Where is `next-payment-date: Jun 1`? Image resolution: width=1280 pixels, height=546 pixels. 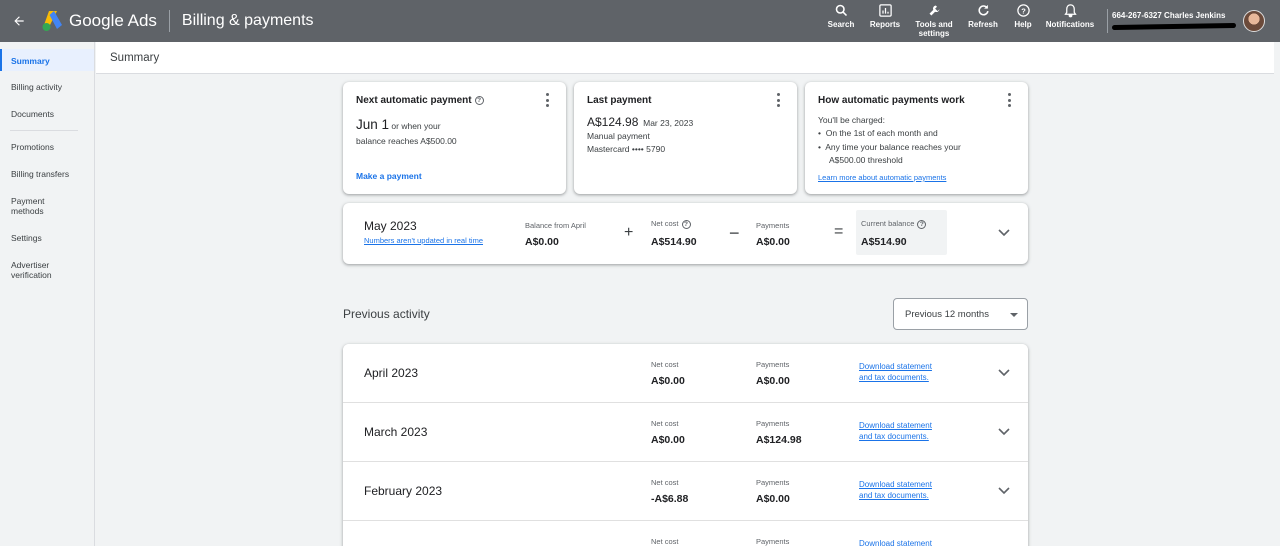
next-payment-date: Jun 1 is located at coordinates (373, 124).